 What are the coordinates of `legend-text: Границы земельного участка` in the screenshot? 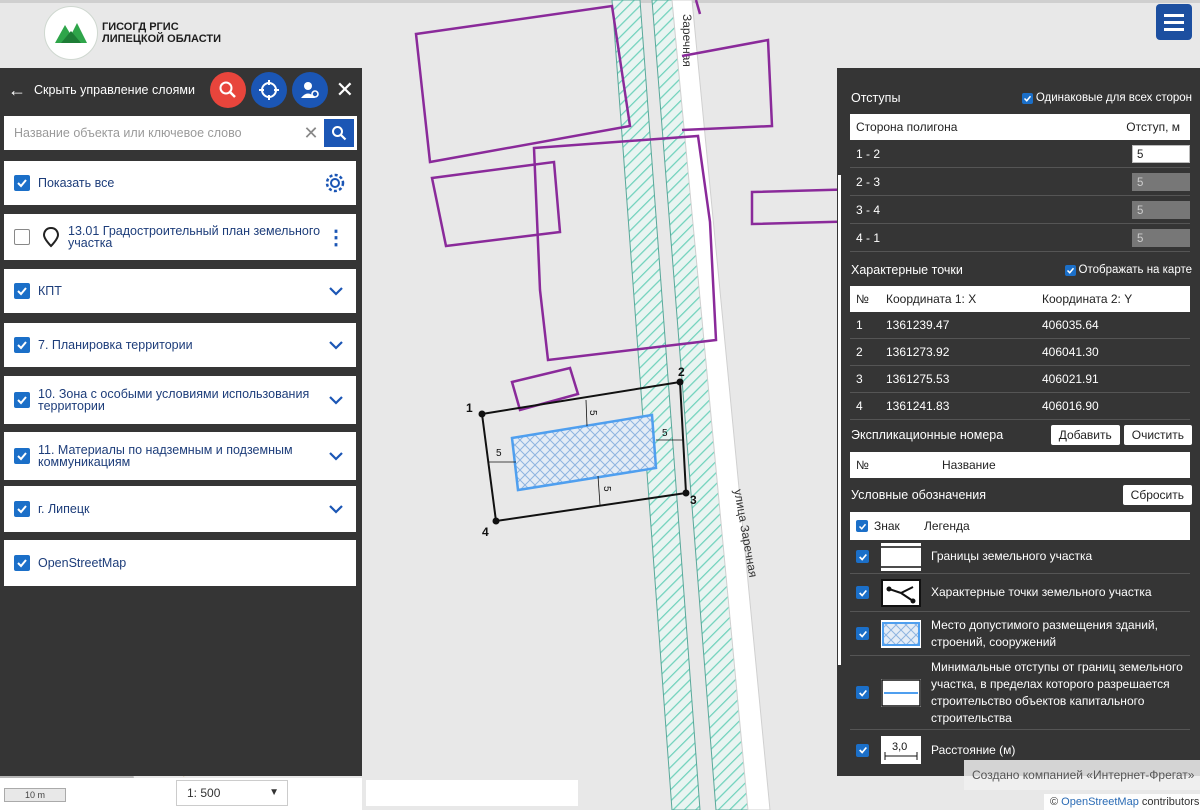 It's located at (1012, 556).